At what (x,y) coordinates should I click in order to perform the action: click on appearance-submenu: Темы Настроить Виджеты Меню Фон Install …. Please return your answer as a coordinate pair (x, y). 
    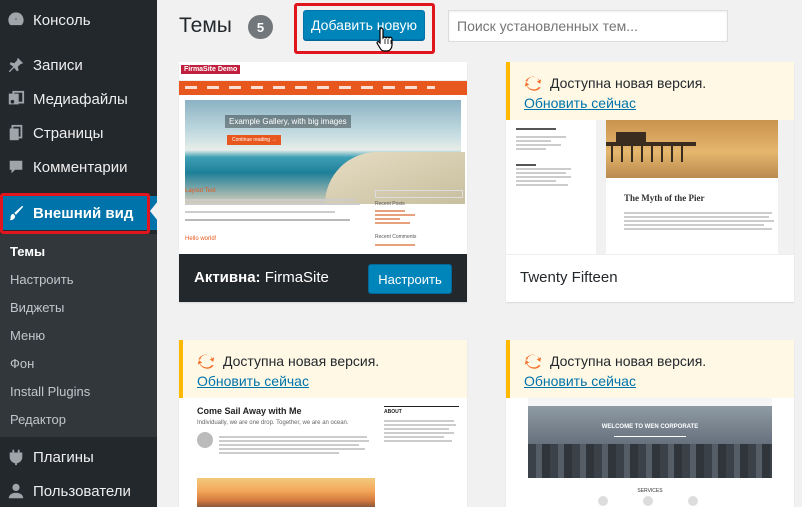
    Looking at the image, I should click on (78, 335).